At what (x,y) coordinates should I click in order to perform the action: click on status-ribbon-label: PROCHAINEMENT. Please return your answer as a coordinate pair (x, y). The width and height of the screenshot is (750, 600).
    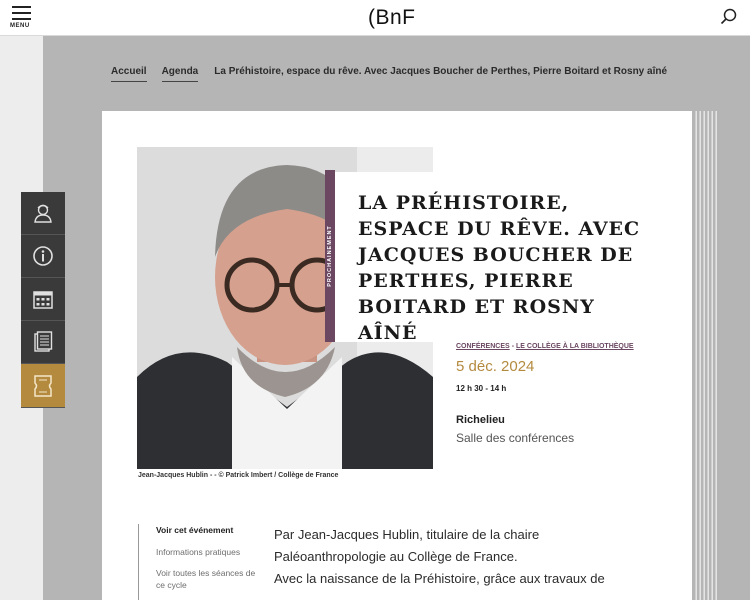
    Looking at the image, I should click on (330, 256).